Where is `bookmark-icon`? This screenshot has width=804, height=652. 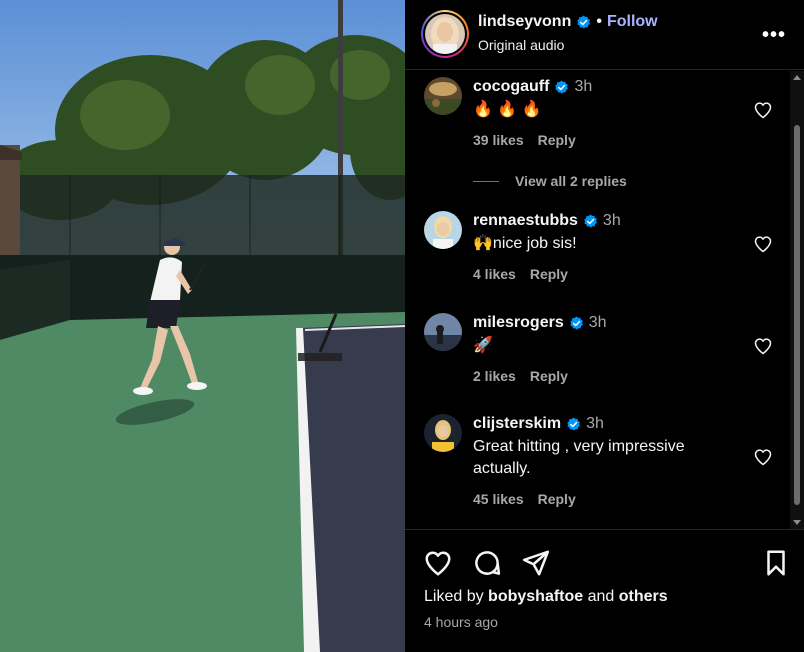
bookmark-icon is located at coordinates (776, 563).